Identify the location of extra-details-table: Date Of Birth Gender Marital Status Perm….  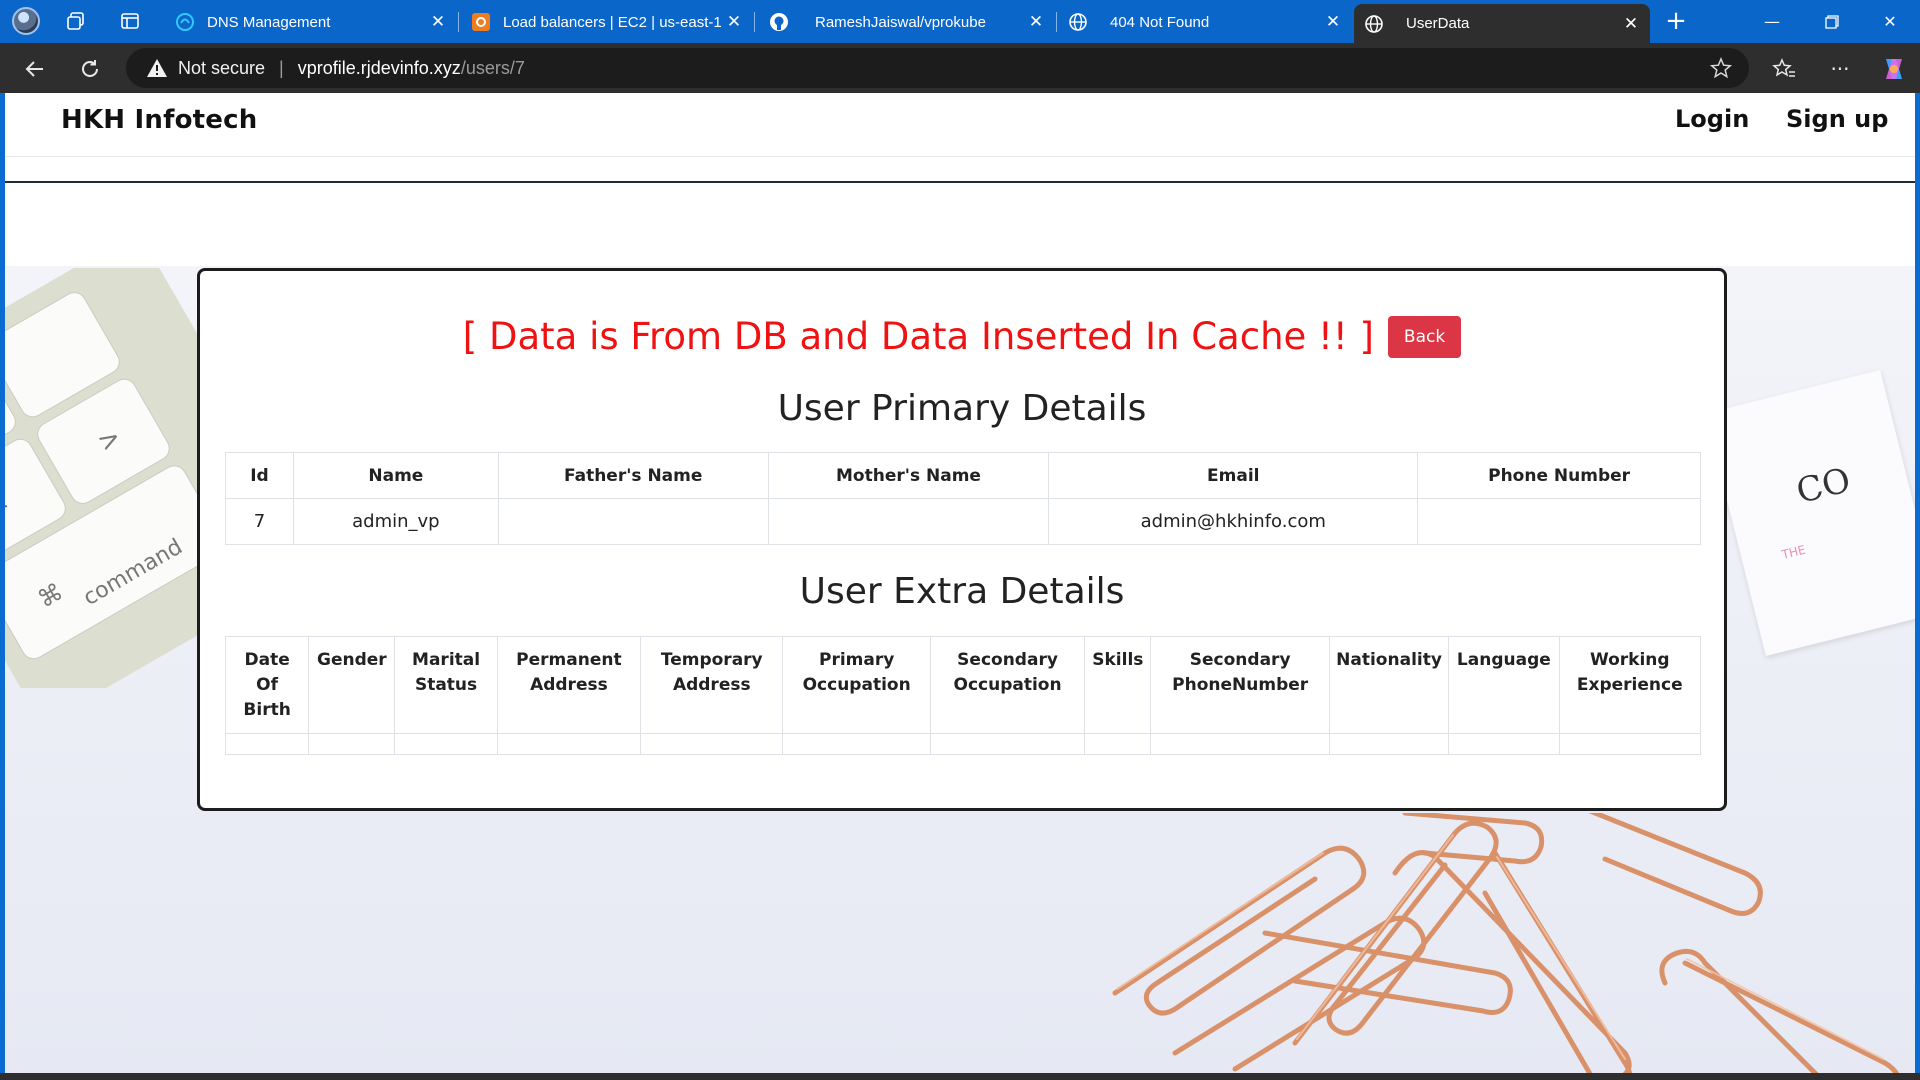
(962, 695).